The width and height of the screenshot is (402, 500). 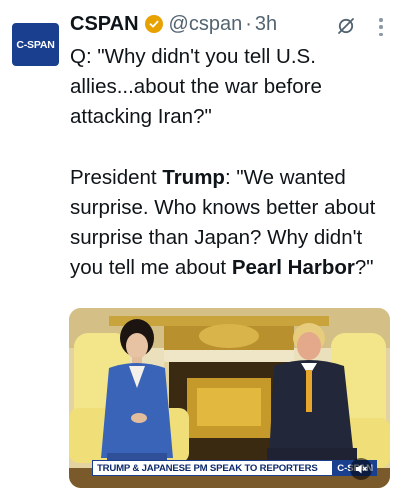 I want to click on avatar: C-SPAN, so click(x=35, y=44).